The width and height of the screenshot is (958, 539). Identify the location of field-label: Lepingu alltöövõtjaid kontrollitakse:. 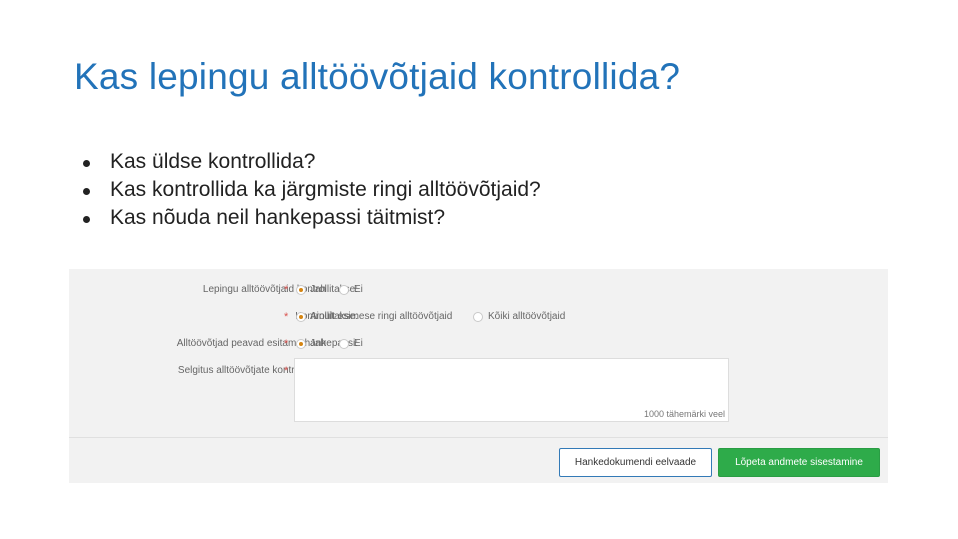
(280, 289).